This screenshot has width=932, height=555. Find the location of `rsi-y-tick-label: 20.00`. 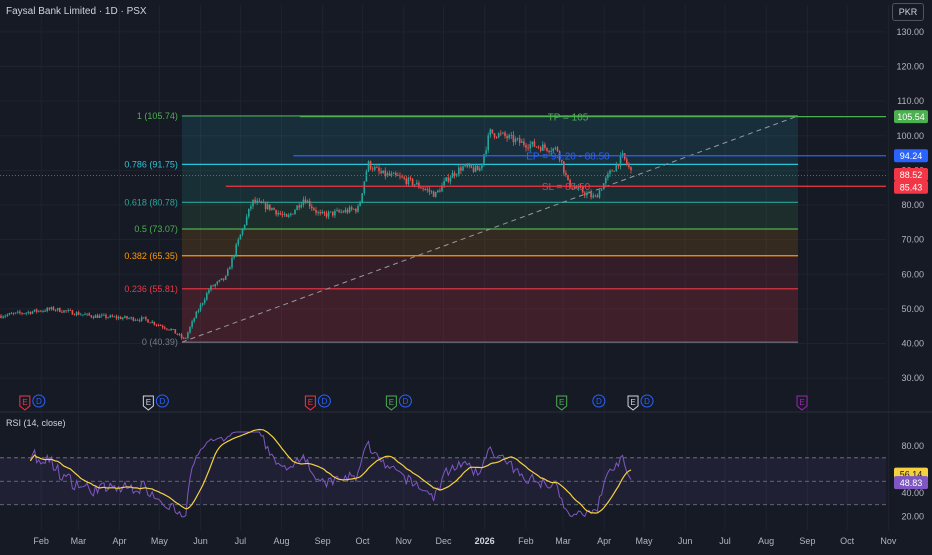

rsi-y-tick-label: 20.00 is located at coordinates (912, 516).